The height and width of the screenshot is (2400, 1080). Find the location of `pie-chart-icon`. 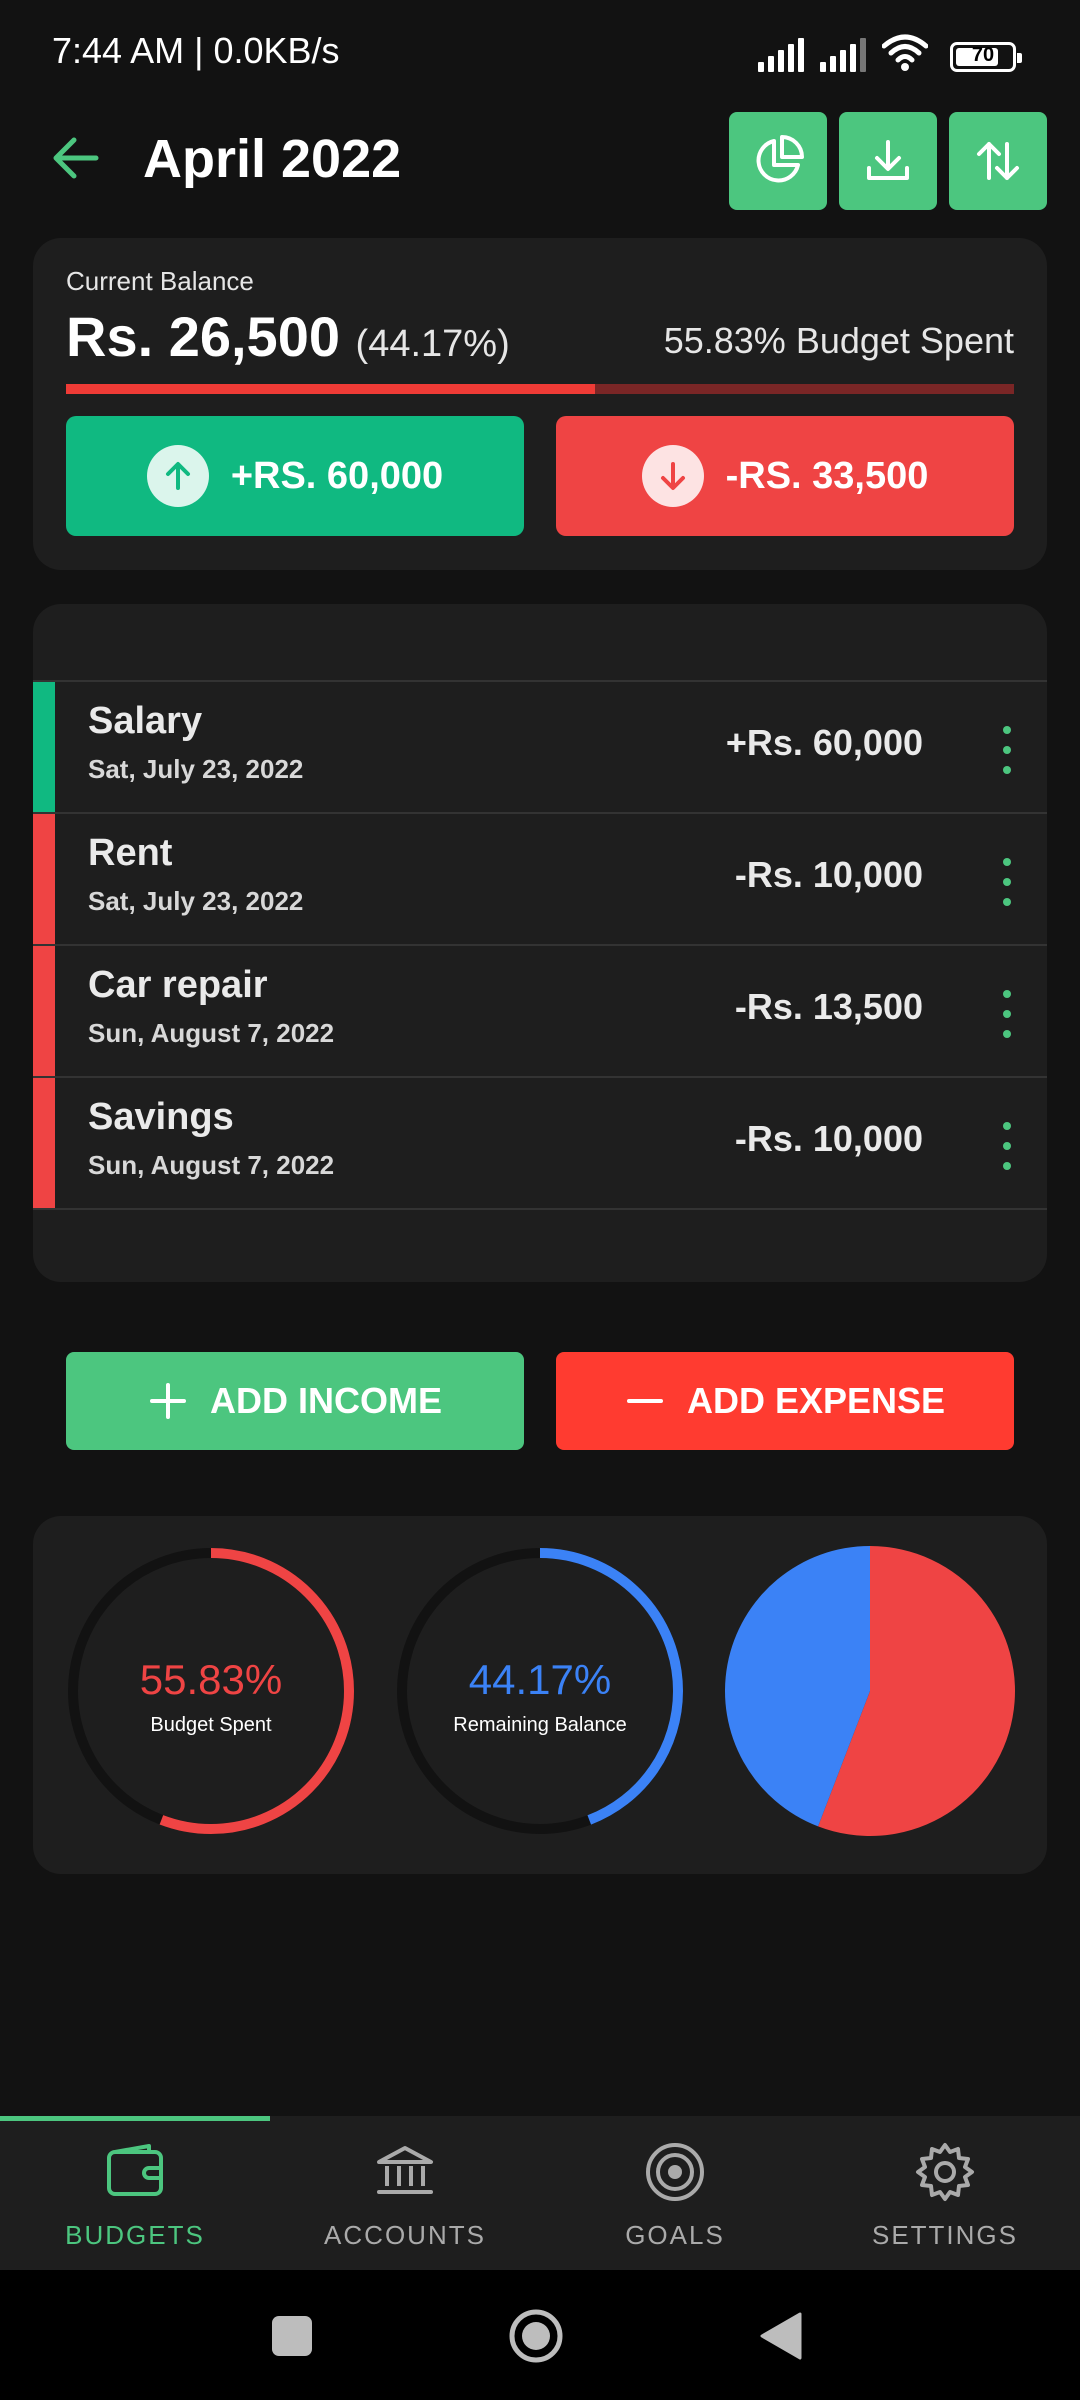

pie-chart-icon is located at coordinates (780, 159).